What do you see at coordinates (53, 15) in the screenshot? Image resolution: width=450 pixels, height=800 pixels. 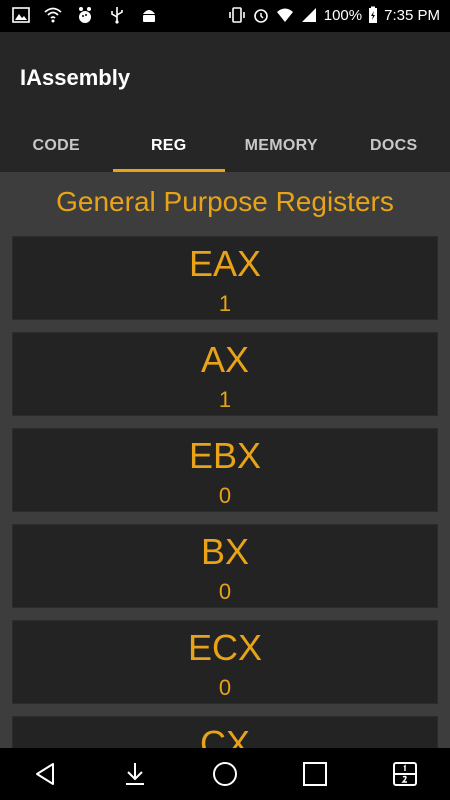 I see `wifi-icon` at bounding box center [53, 15].